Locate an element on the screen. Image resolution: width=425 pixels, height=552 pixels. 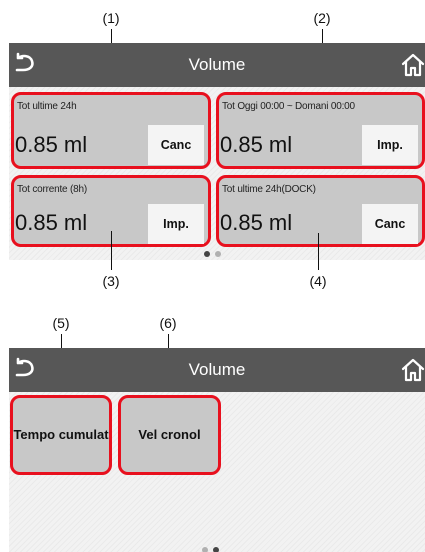
tile-label: Tot ultime 24h is located at coordinates (47, 106).